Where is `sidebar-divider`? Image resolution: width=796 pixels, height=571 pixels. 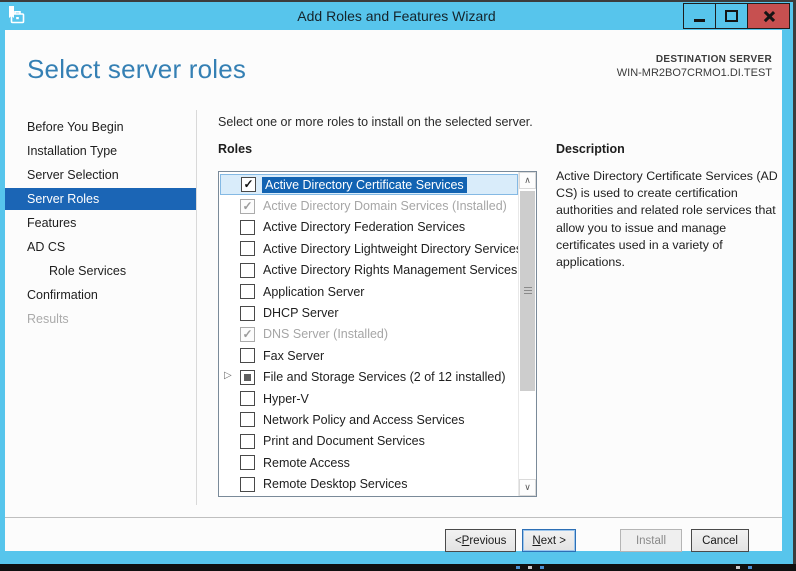
sidebar-divider is located at coordinates (196, 307).